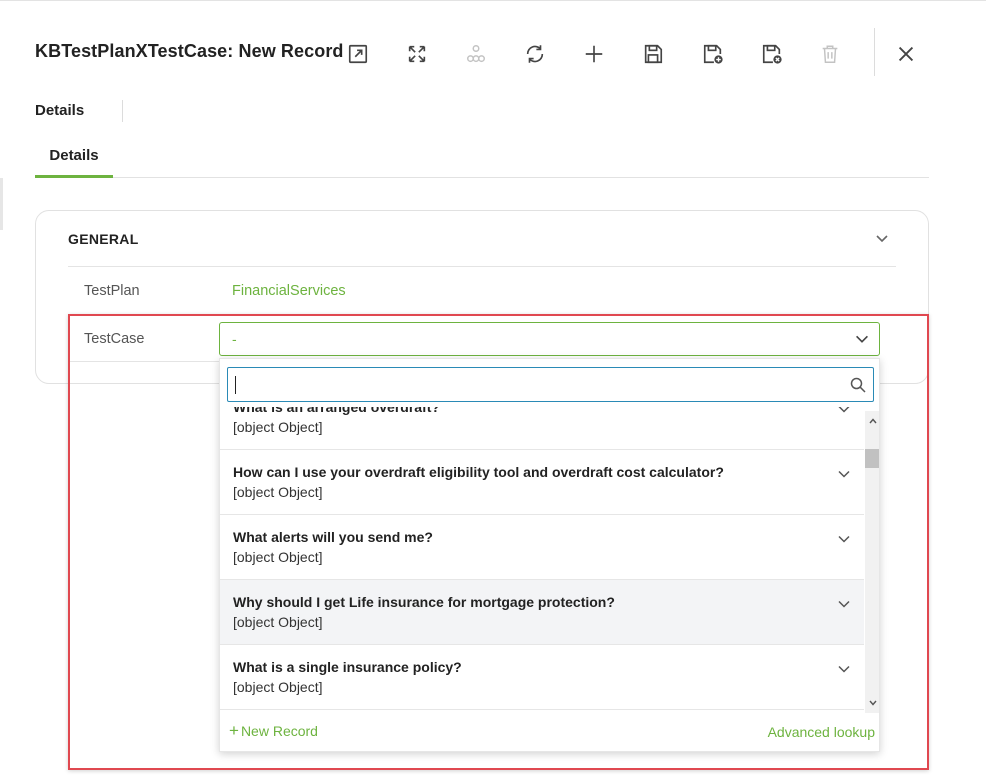 This screenshot has height=784, width=986. Describe the element at coordinates (336, 411) in the screenshot. I see `list-item-title: What is an arranged overdraft?` at that location.